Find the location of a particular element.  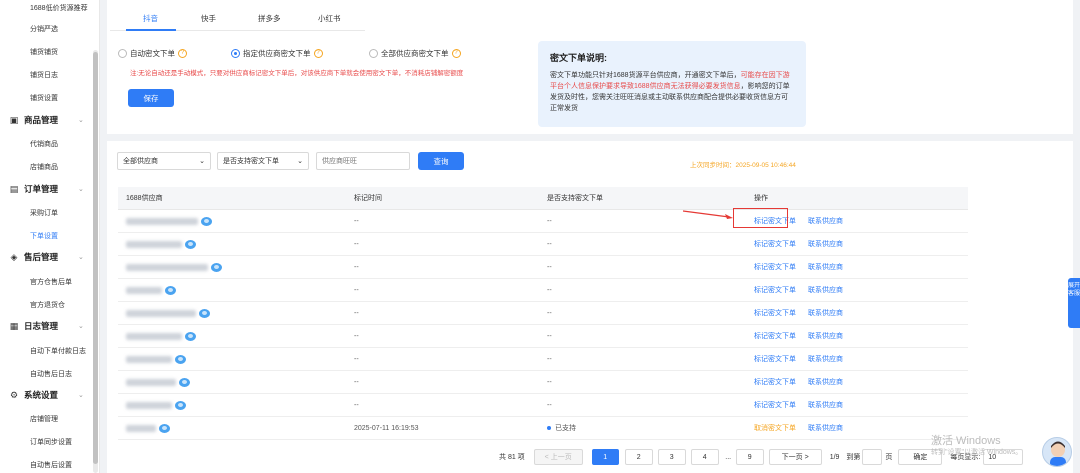

sidebar-item-listing-log: 铺货日志 is located at coordinates (44, 75).